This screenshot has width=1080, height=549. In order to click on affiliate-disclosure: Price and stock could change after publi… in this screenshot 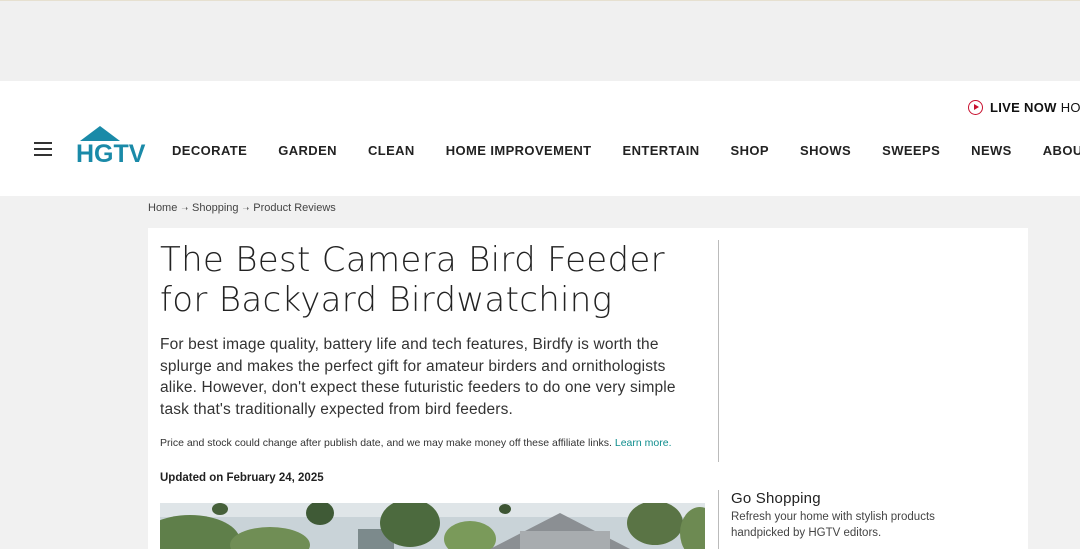, I will do `click(433, 443)`.